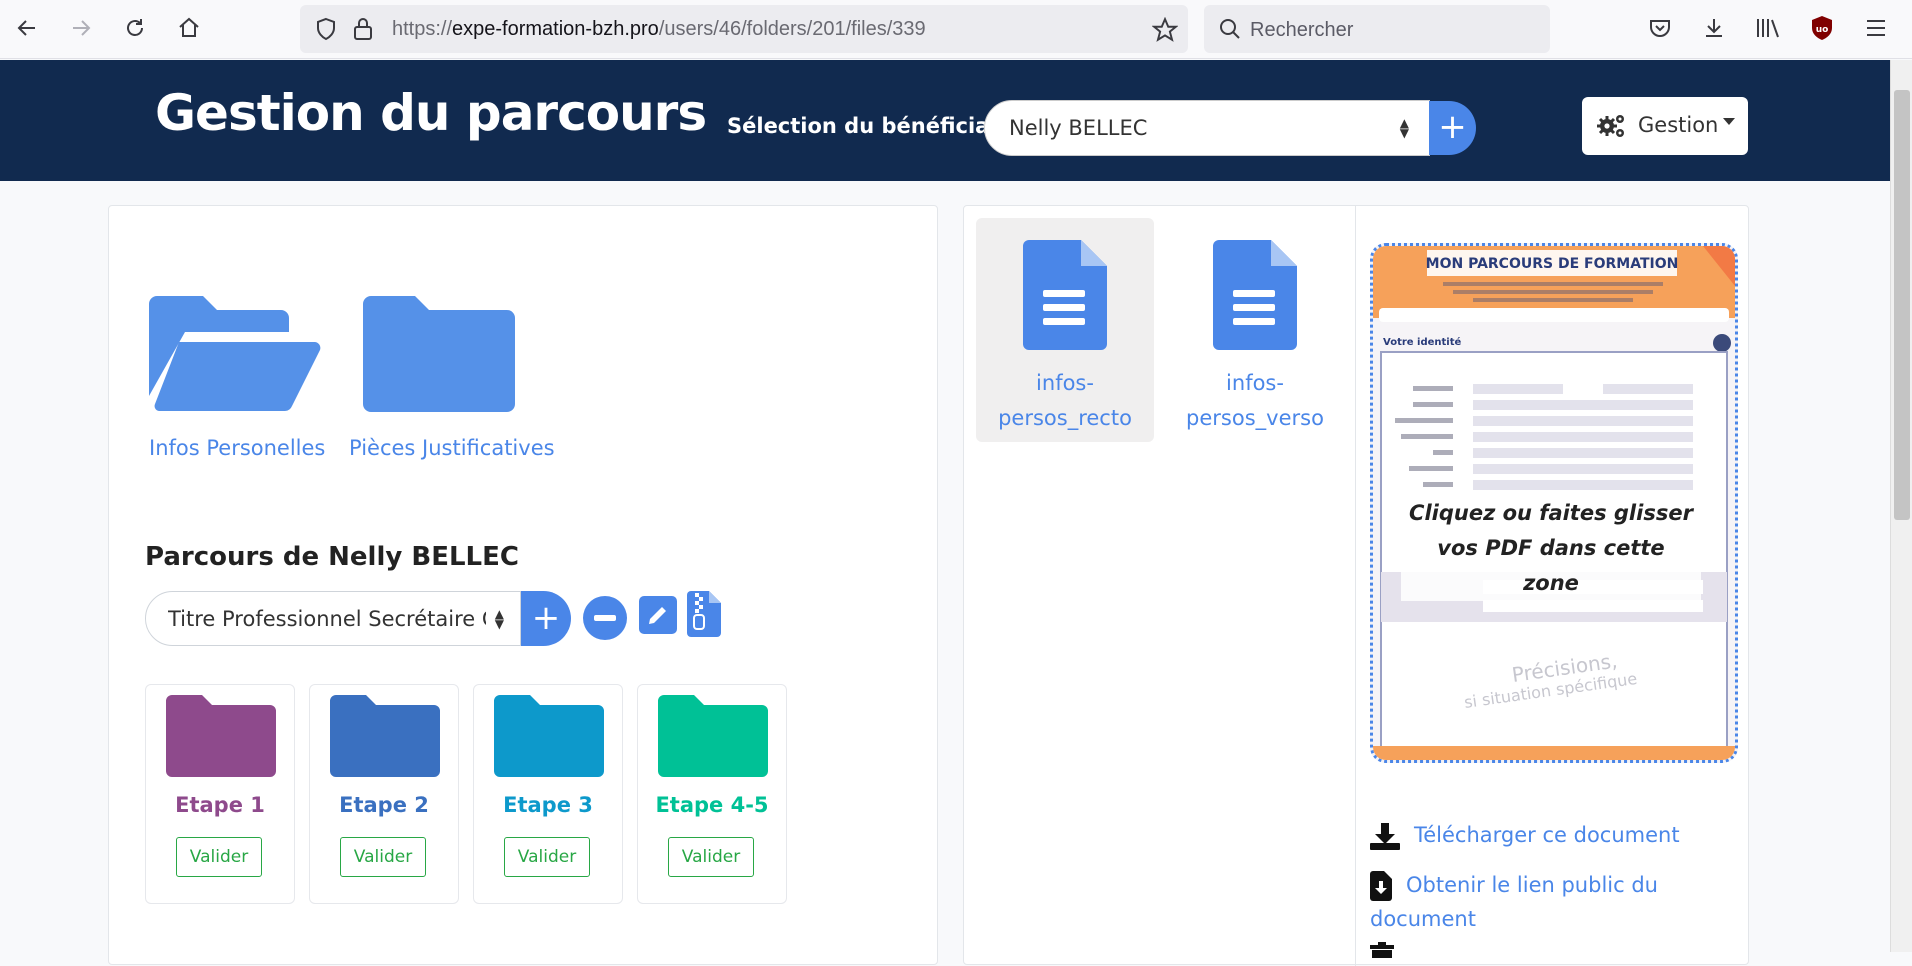  What do you see at coordinates (237, 448) in the screenshot?
I see `folder-label: Infos Personelles` at bounding box center [237, 448].